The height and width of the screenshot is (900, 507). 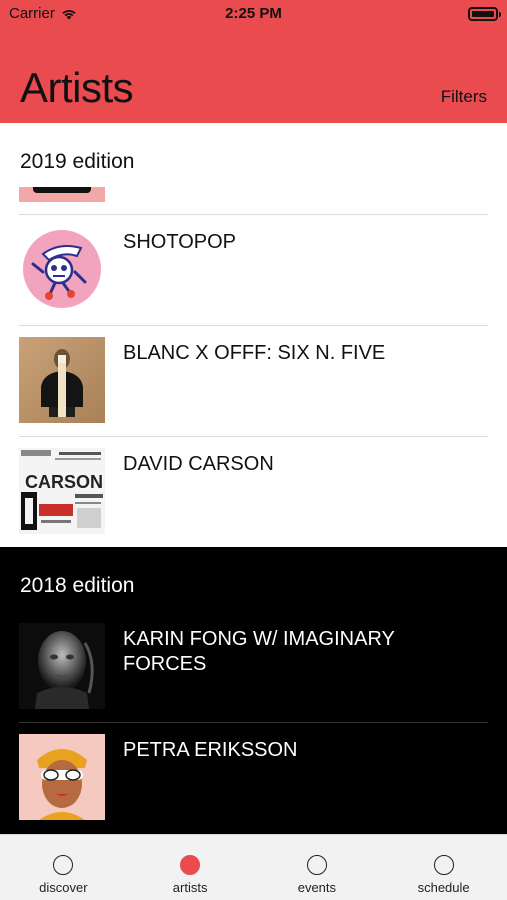 I want to click on status-time: 2:25 PM, so click(x=253, y=13).